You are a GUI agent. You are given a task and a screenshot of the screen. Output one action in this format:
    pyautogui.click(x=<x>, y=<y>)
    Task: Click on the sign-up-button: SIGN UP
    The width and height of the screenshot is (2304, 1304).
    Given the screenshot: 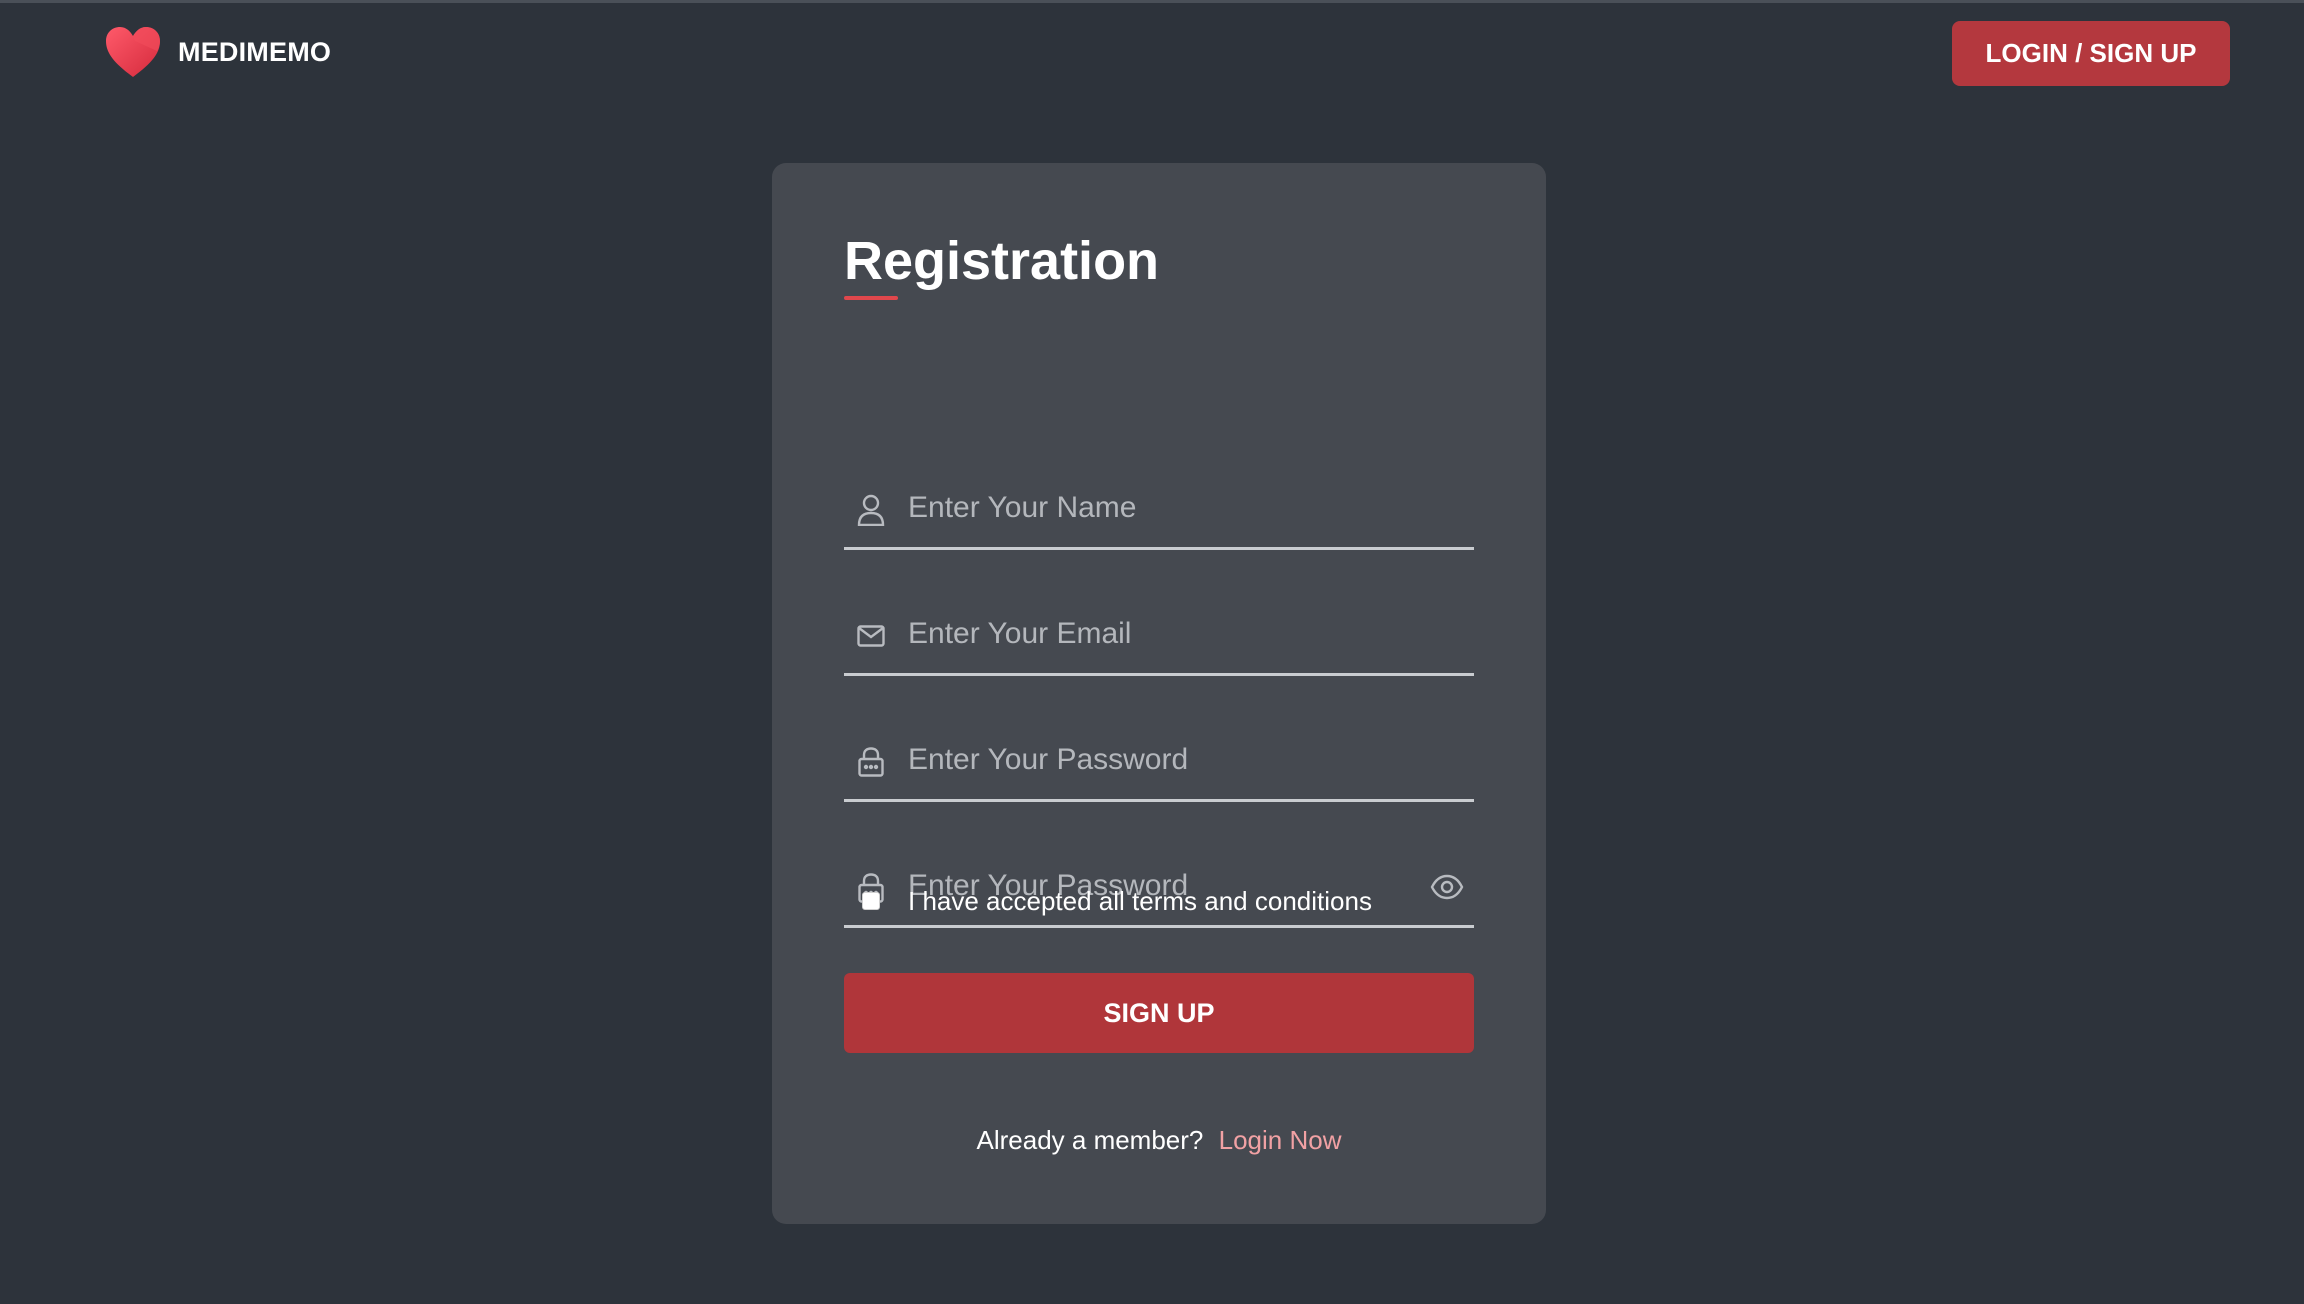 What is the action you would take?
    pyautogui.click(x=1159, y=1013)
    